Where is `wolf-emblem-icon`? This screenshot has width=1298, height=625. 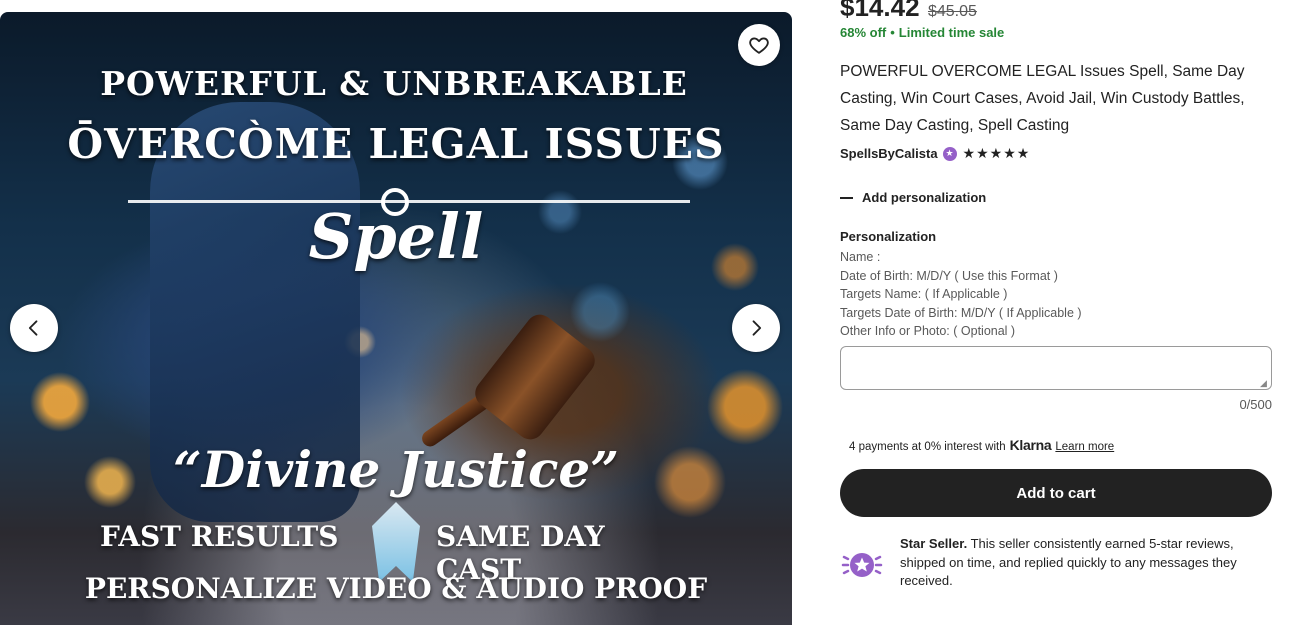 wolf-emblem-icon is located at coordinates (396, 542).